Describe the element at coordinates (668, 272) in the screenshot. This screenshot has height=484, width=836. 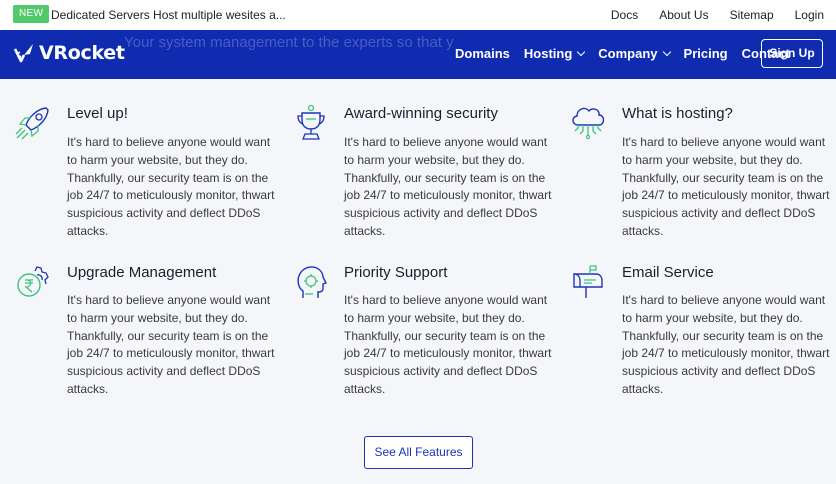
I see `feature-title-email-service: Email Service` at that location.